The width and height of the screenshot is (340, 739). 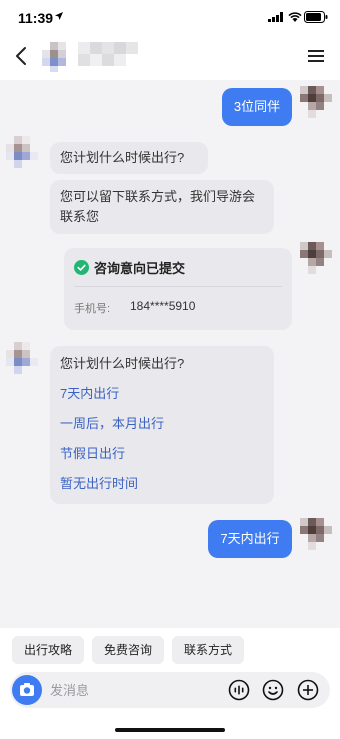 I want to click on message-incoming: 您可以留下联系方式，我们导游会联系您, so click(x=162, y=207).